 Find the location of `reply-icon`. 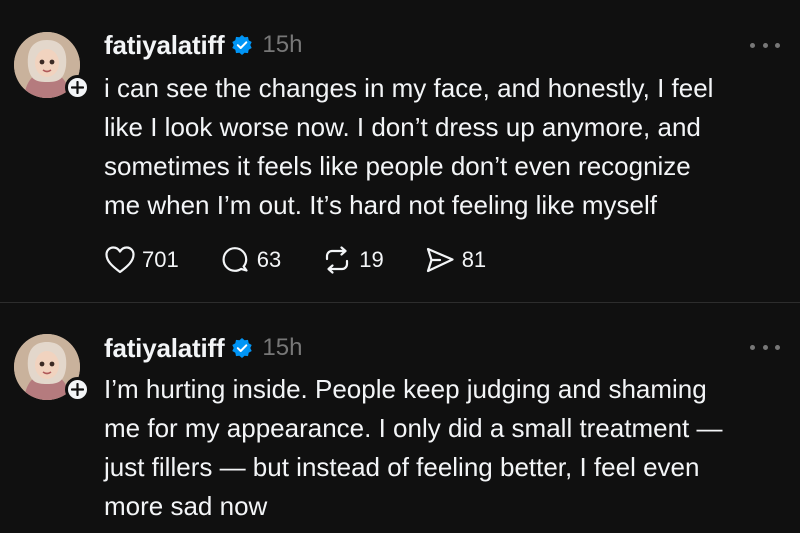

reply-icon is located at coordinates (235, 259).